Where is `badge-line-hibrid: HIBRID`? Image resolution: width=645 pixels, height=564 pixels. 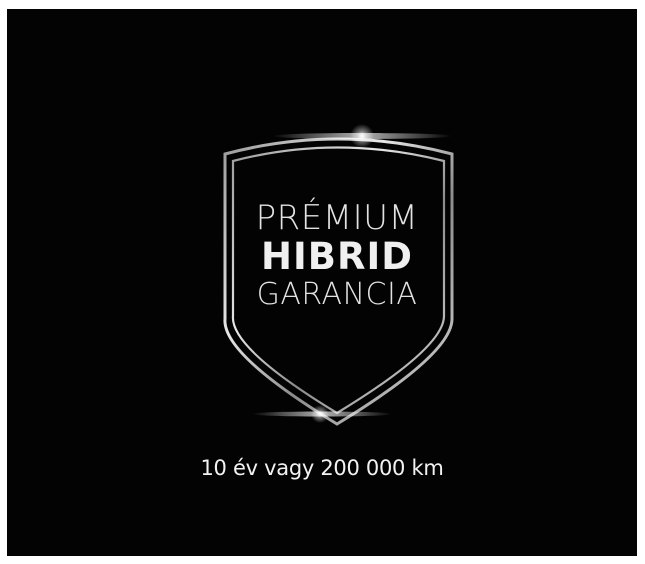 badge-line-hibrid: HIBRID is located at coordinates (337, 256).